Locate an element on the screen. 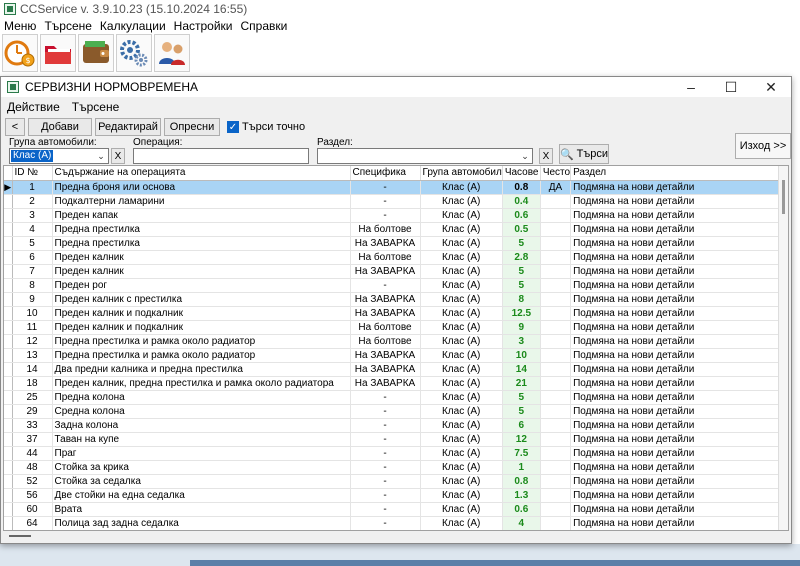 This screenshot has height=566, width=800. folder-button is located at coordinates (58, 53).